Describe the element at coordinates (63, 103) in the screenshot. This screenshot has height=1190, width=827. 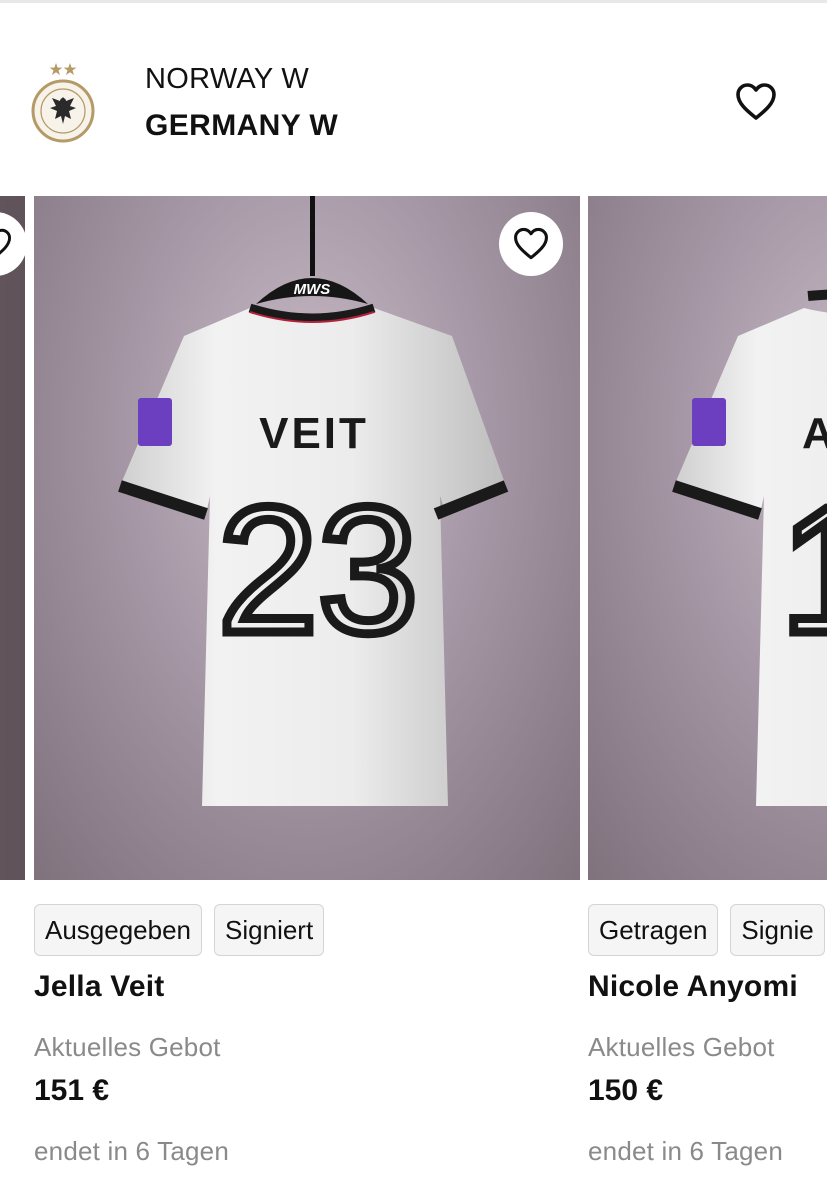
I see `dfb-crest-icon` at that location.